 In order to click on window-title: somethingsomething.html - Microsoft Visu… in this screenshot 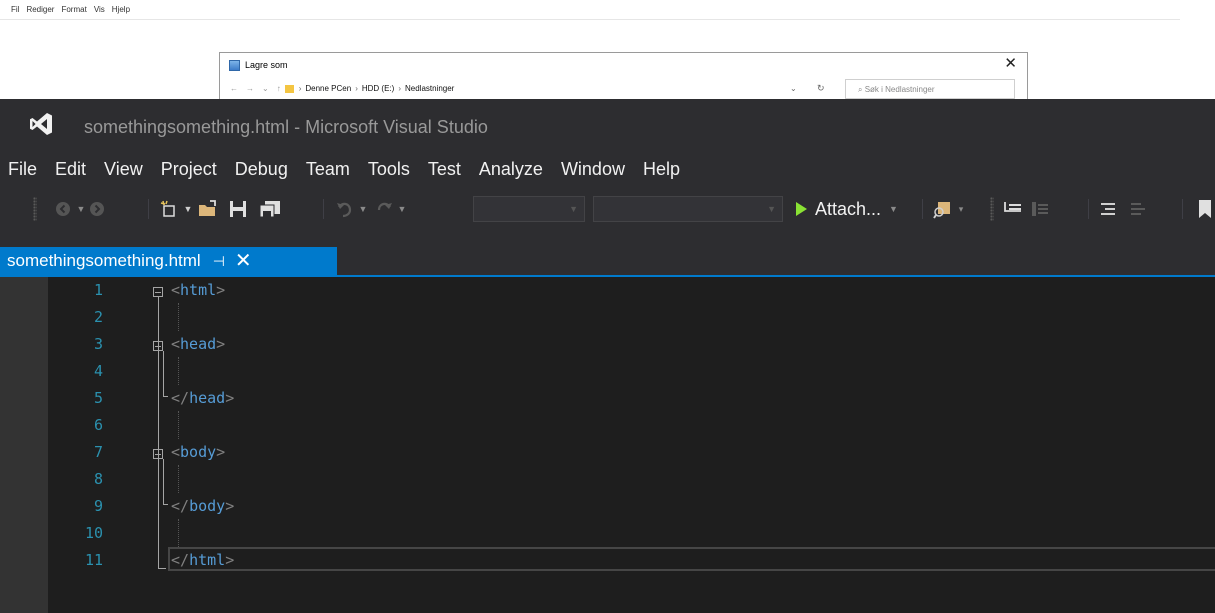, I will do `click(286, 127)`.